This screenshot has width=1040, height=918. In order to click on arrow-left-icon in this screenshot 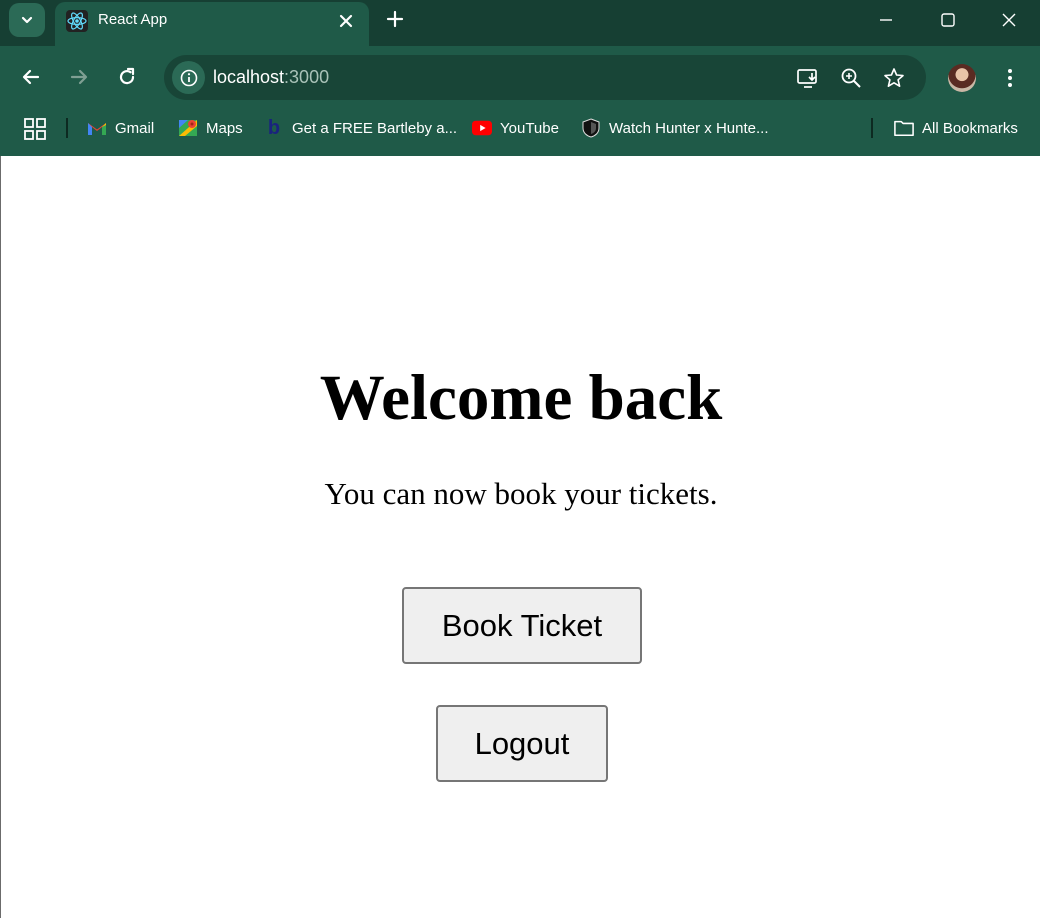, I will do `click(31, 77)`.